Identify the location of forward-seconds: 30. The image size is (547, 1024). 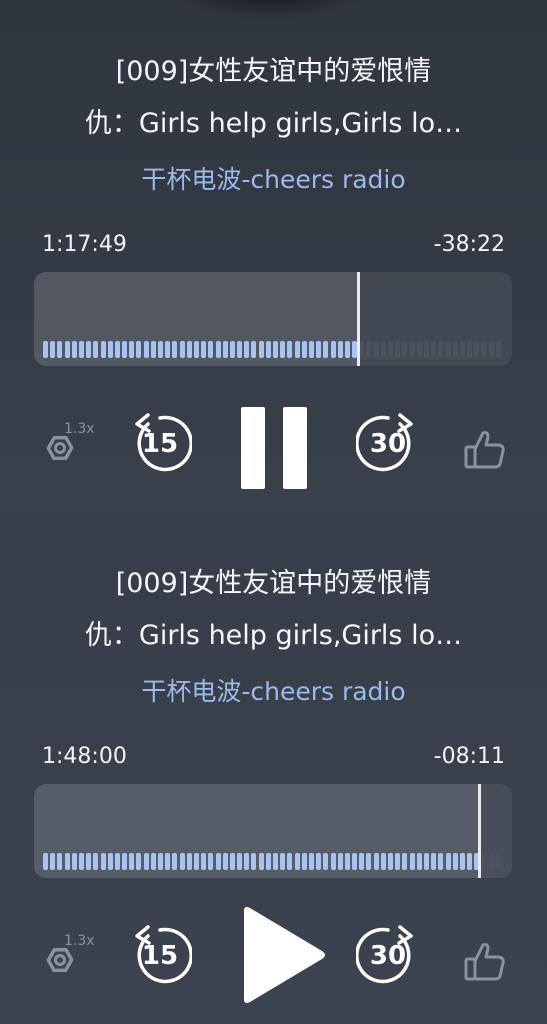
(388, 956).